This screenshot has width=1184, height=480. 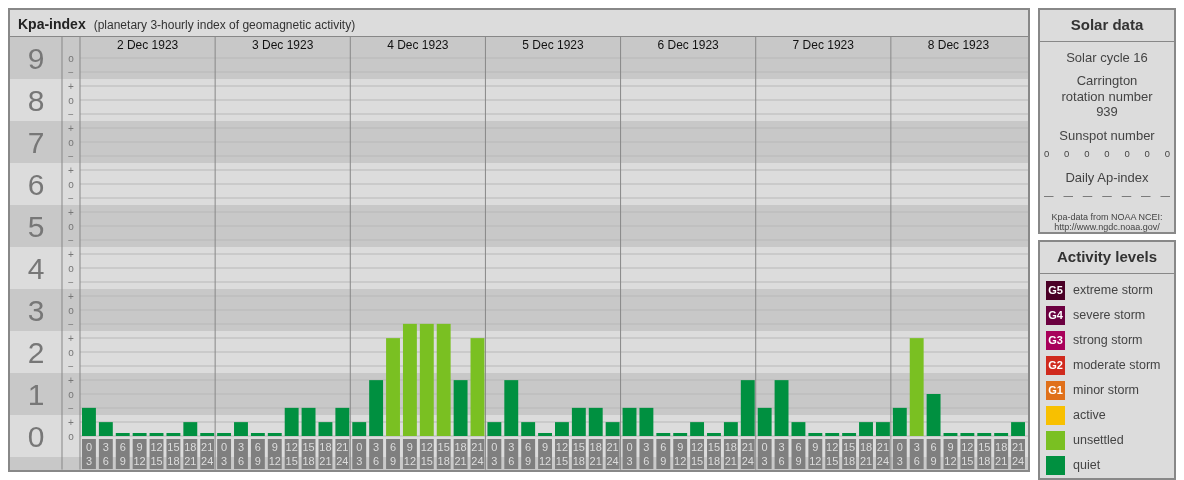 I want to click on level-label: extreme storm, so click(x=1113, y=290).